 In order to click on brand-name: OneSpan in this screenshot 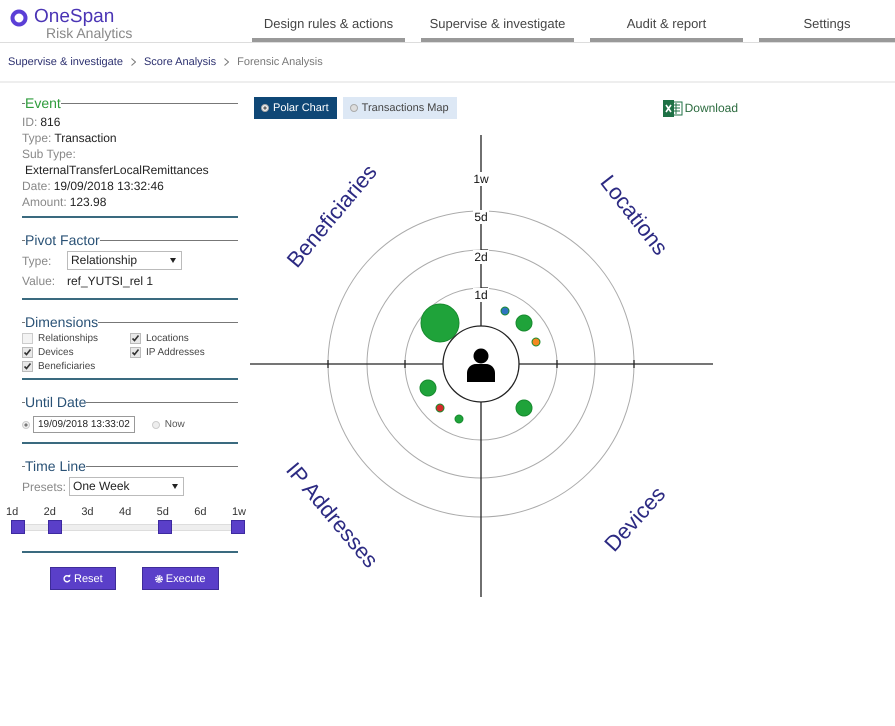, I will do `click(75, 16)`.